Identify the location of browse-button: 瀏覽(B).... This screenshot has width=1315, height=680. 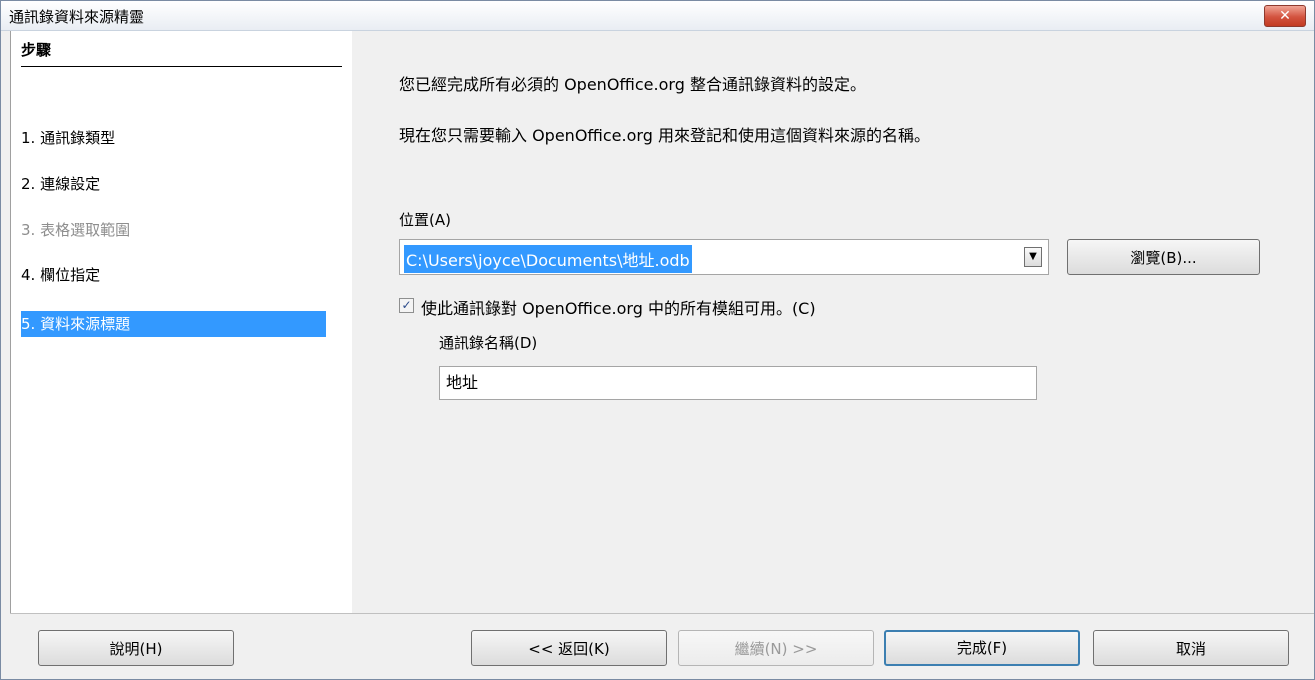
(1163, 257).